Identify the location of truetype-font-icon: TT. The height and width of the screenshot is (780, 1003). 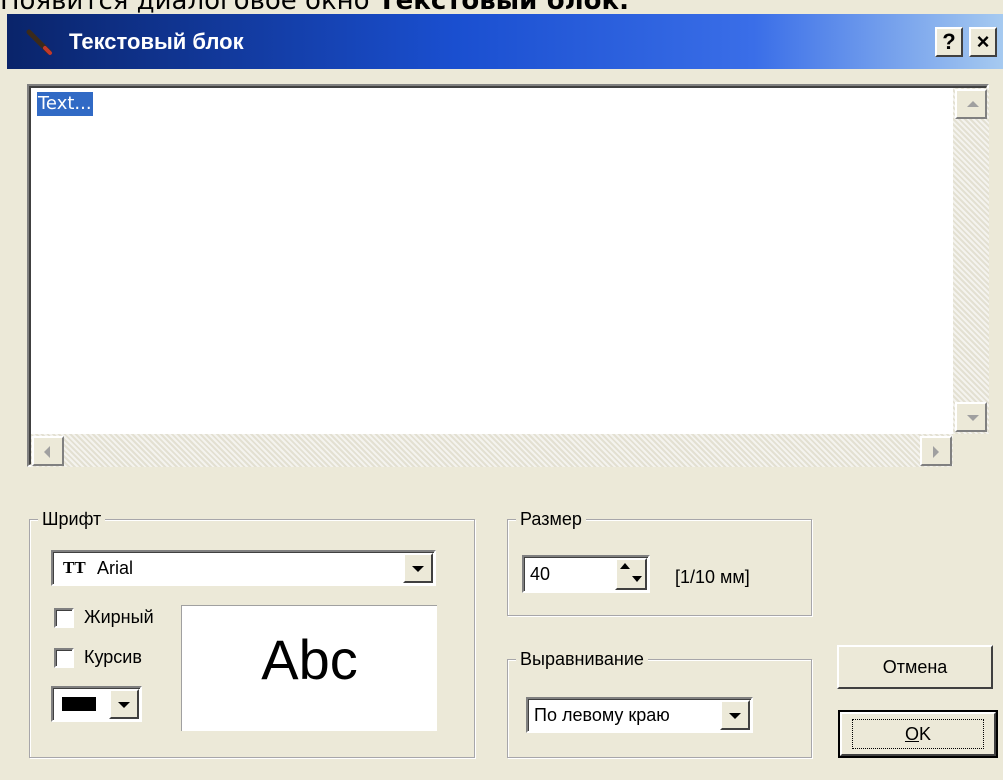
(74, 567).